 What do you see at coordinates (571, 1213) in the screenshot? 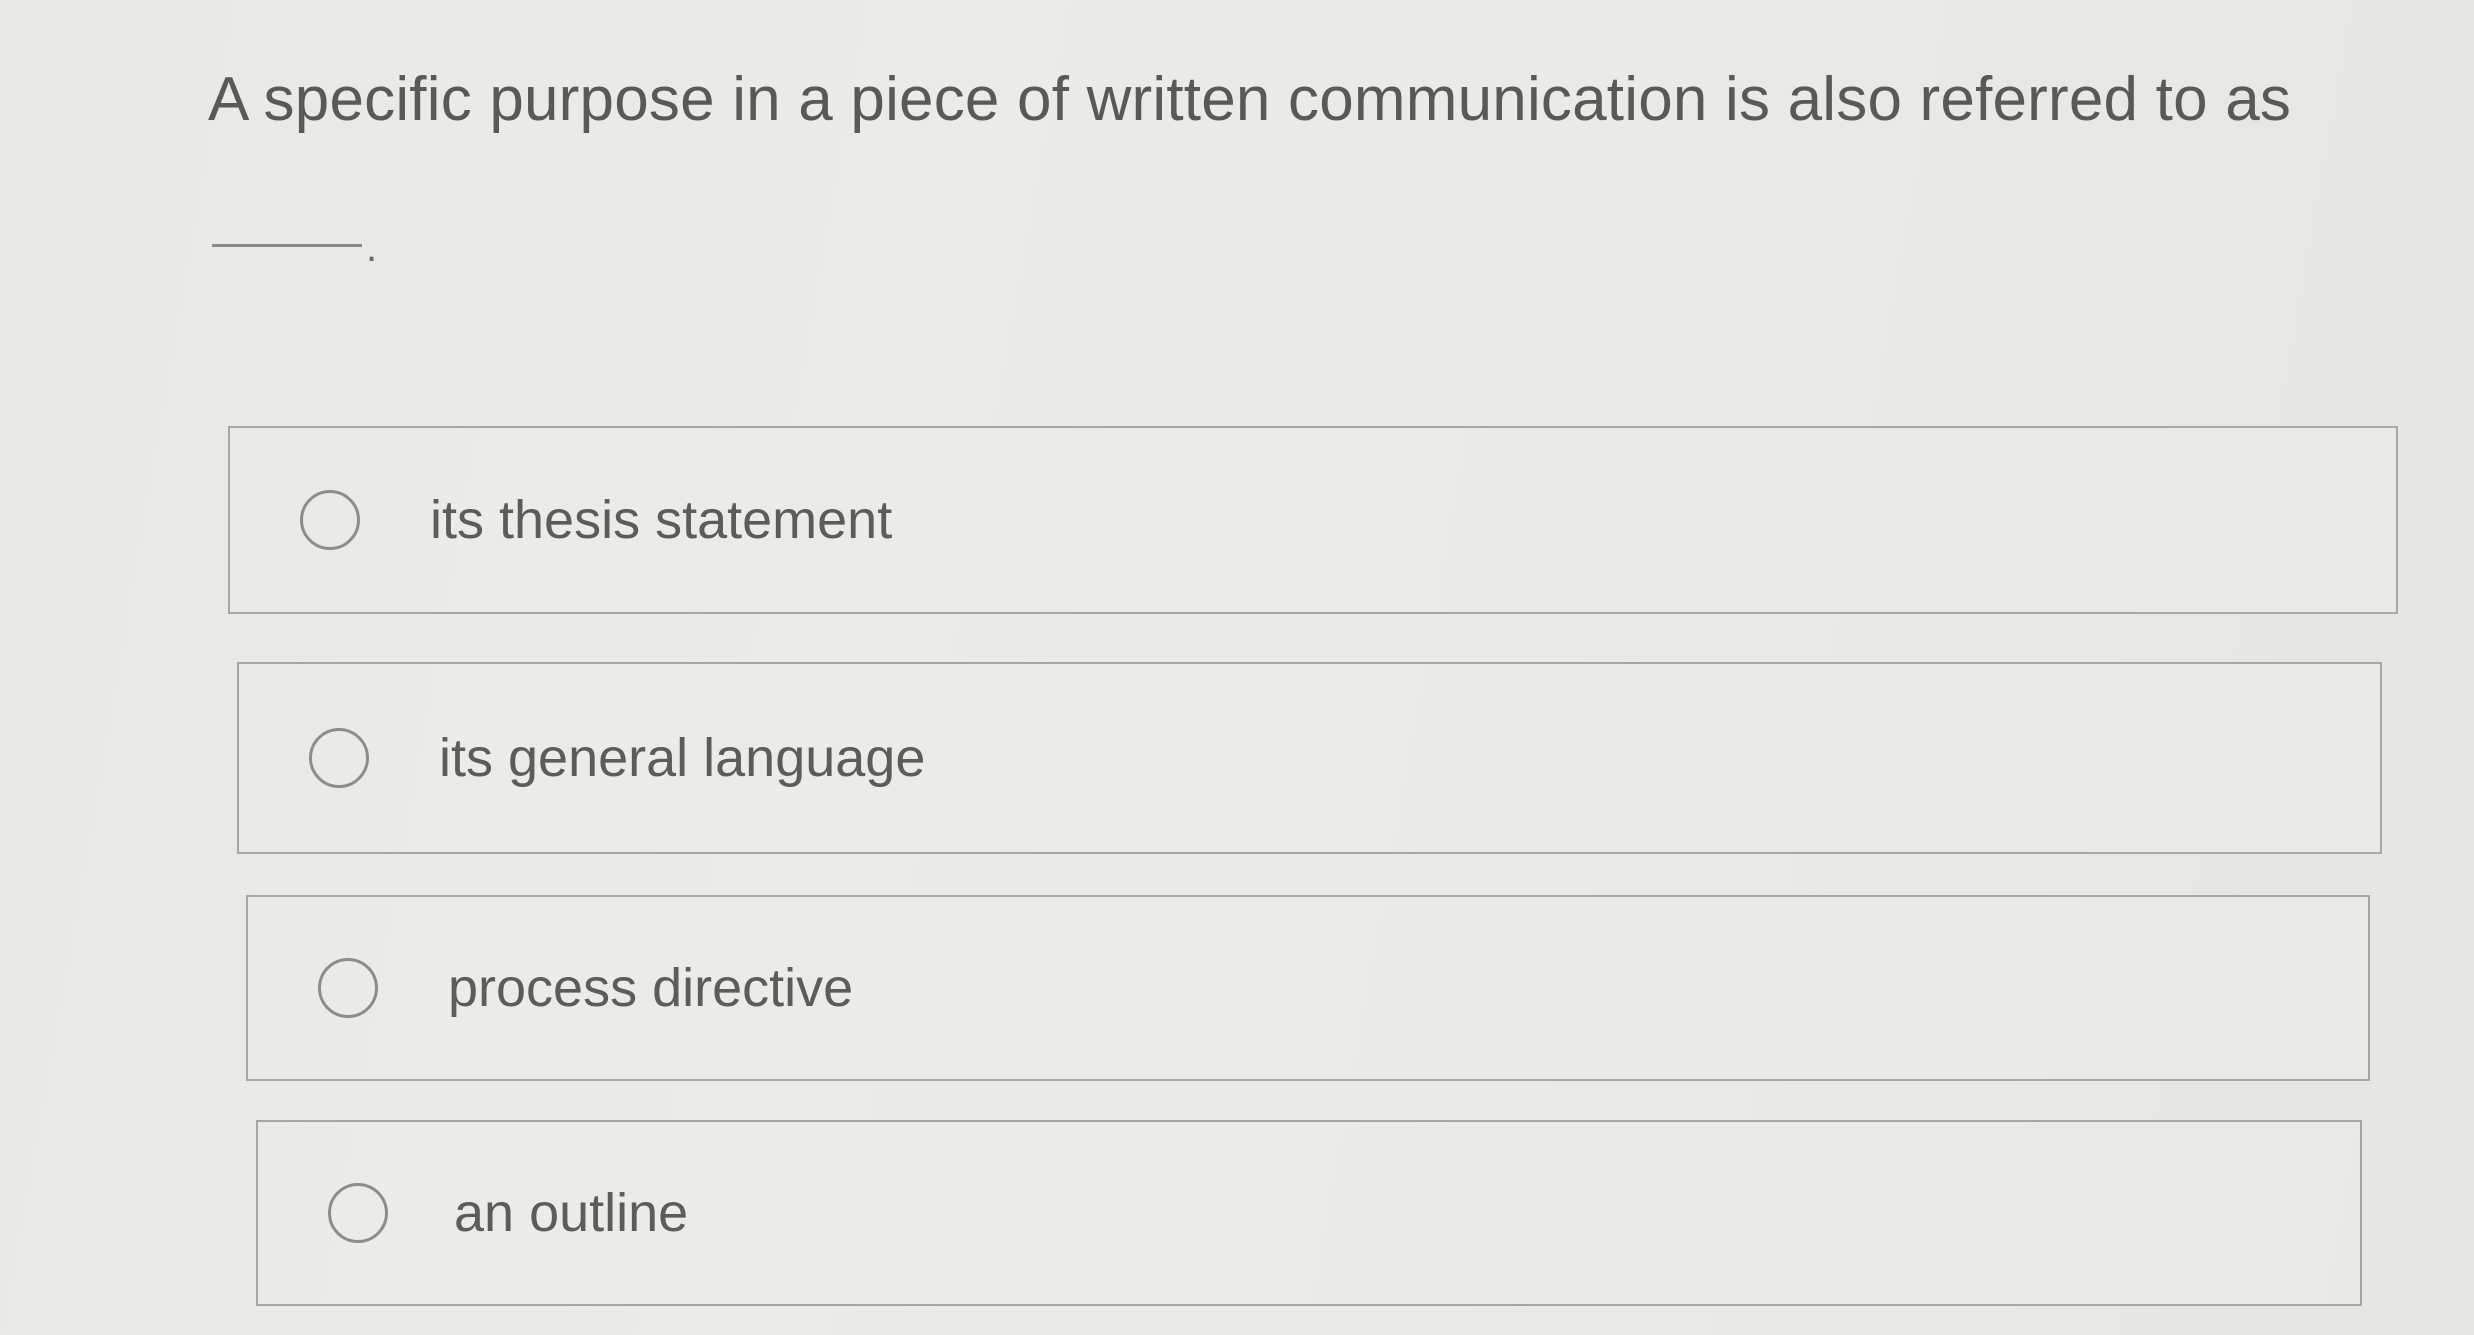
I see `option-label: an outline` at bounding box center [571, 1213].